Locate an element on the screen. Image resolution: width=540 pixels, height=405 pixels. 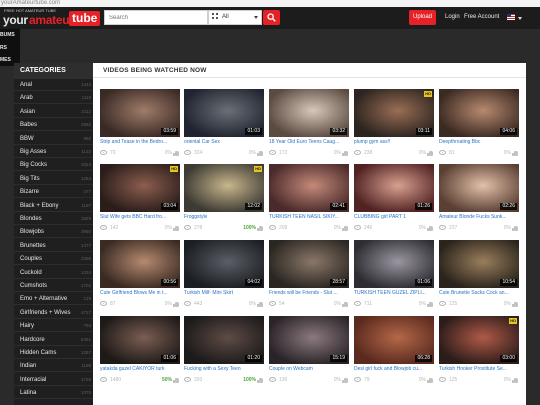
search-button is located at coordinates (271, 17).